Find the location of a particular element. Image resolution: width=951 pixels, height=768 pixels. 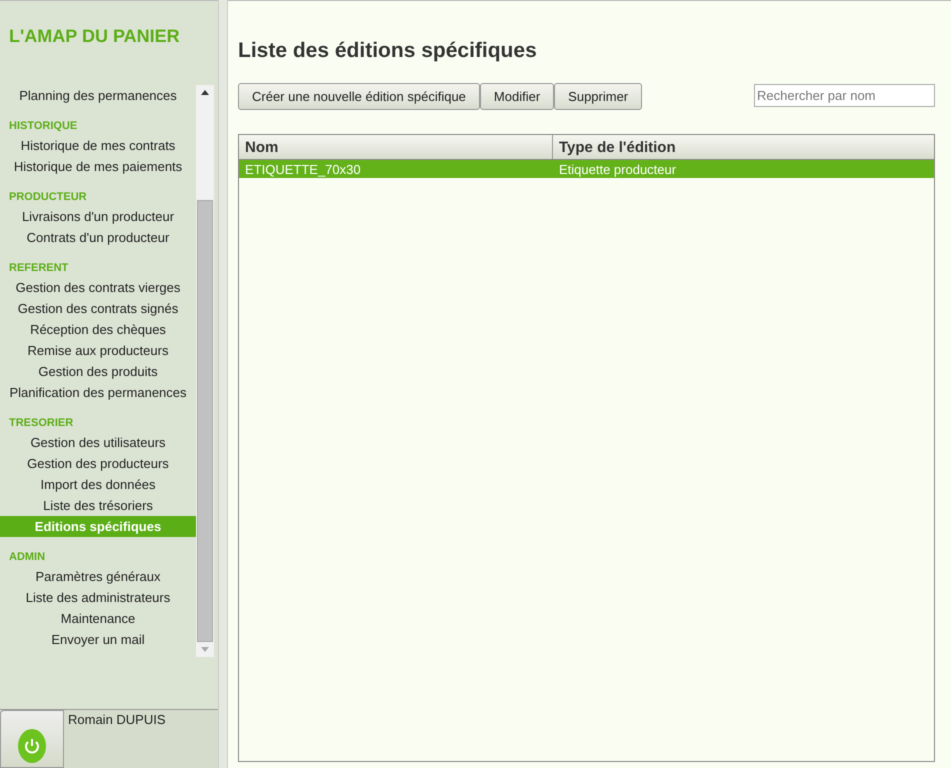

toolbar-button: Modifier is located at coordinates (517, 96).